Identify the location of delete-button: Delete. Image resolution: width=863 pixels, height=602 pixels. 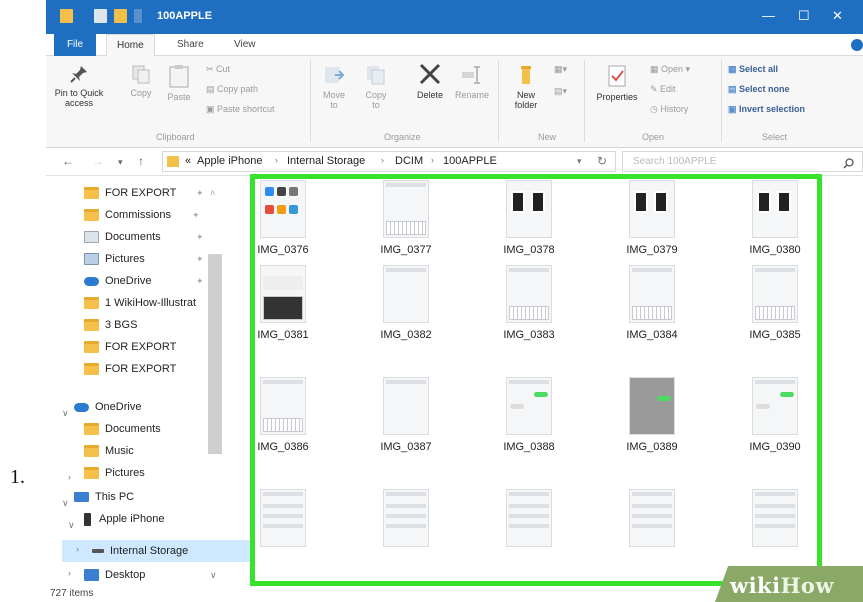
(430, 81).